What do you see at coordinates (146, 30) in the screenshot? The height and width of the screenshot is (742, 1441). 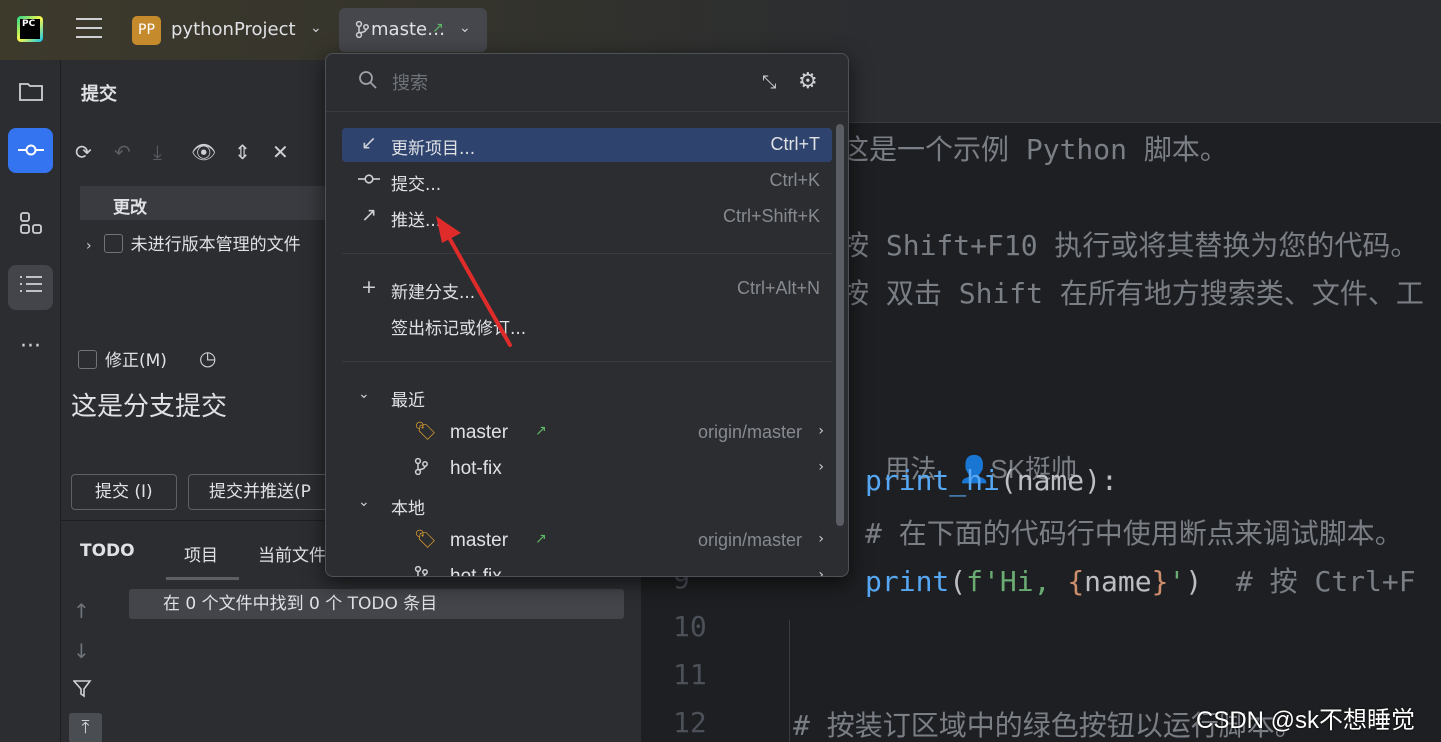 I see `project-badge: PP` at bounding box center [146, 30].